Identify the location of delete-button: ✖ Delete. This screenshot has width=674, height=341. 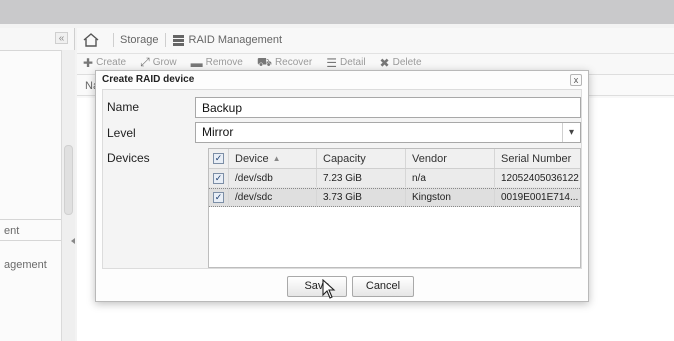
(401, 63).